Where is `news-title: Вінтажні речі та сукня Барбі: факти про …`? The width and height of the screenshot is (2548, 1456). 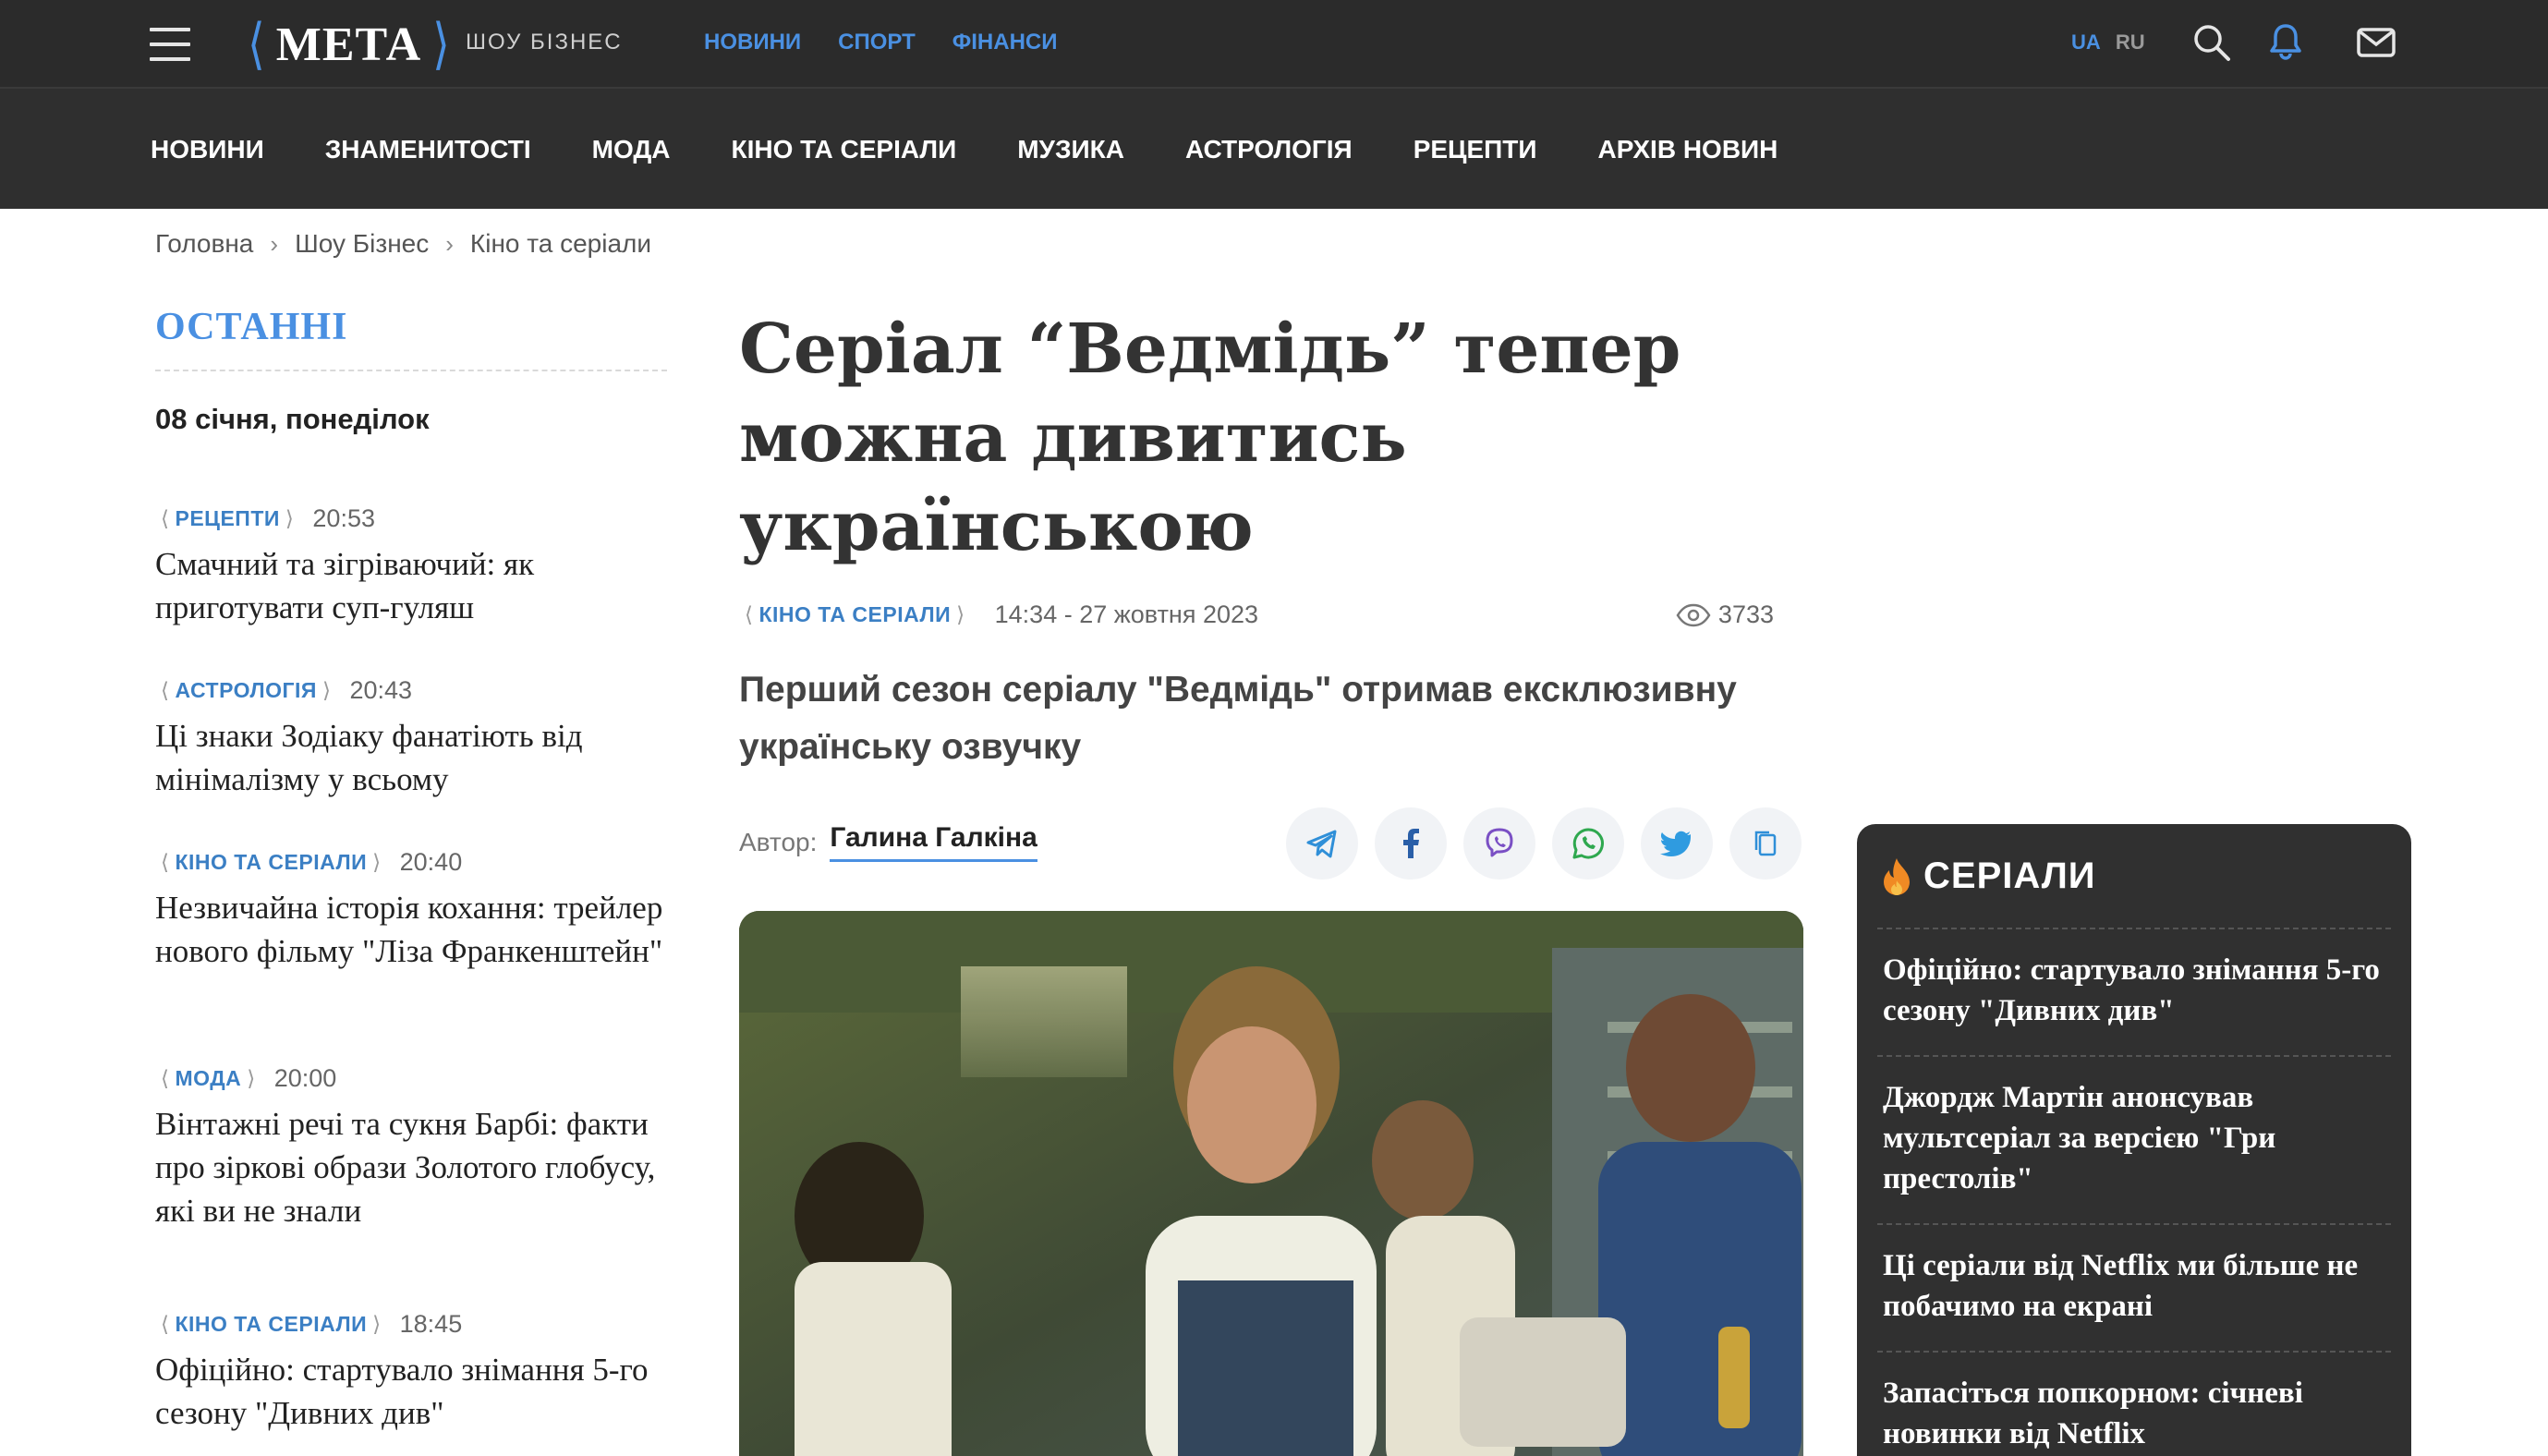
news-title: Вінтажні речі та сукня Барбі: факти про … is located at coordinates (414, 1167).